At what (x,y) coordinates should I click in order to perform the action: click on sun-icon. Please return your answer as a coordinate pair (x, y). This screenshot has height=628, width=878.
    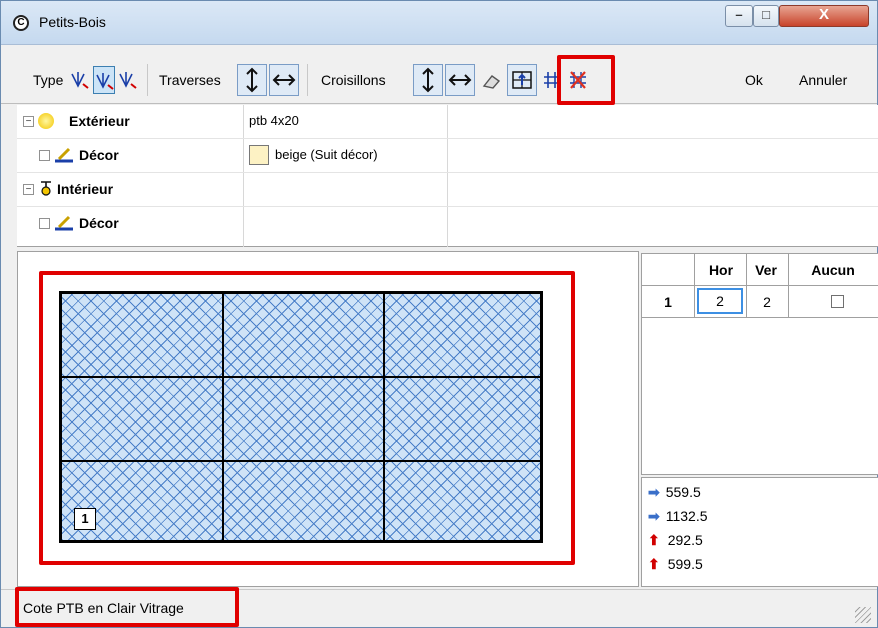
    Looking at the image, I should click on (46, 121).